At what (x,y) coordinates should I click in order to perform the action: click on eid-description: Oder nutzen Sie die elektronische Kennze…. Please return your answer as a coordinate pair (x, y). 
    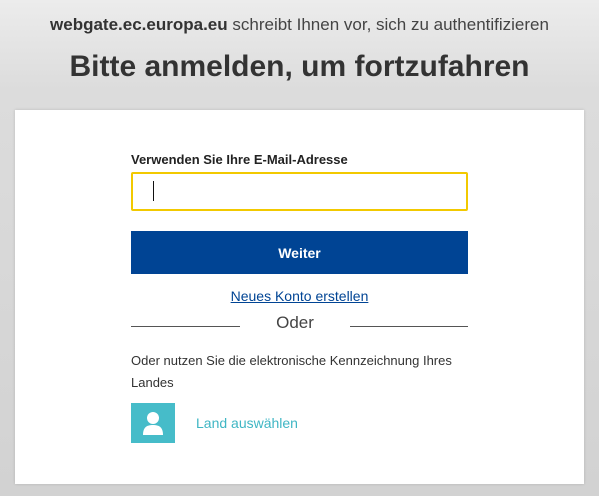
    Looking at the image, I should click on (291, 371).